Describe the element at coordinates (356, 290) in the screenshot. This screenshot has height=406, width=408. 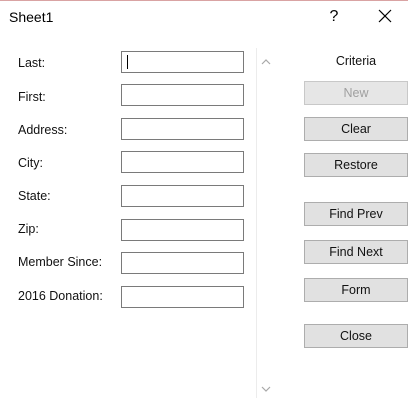
I see `form-button: Form` at that location.